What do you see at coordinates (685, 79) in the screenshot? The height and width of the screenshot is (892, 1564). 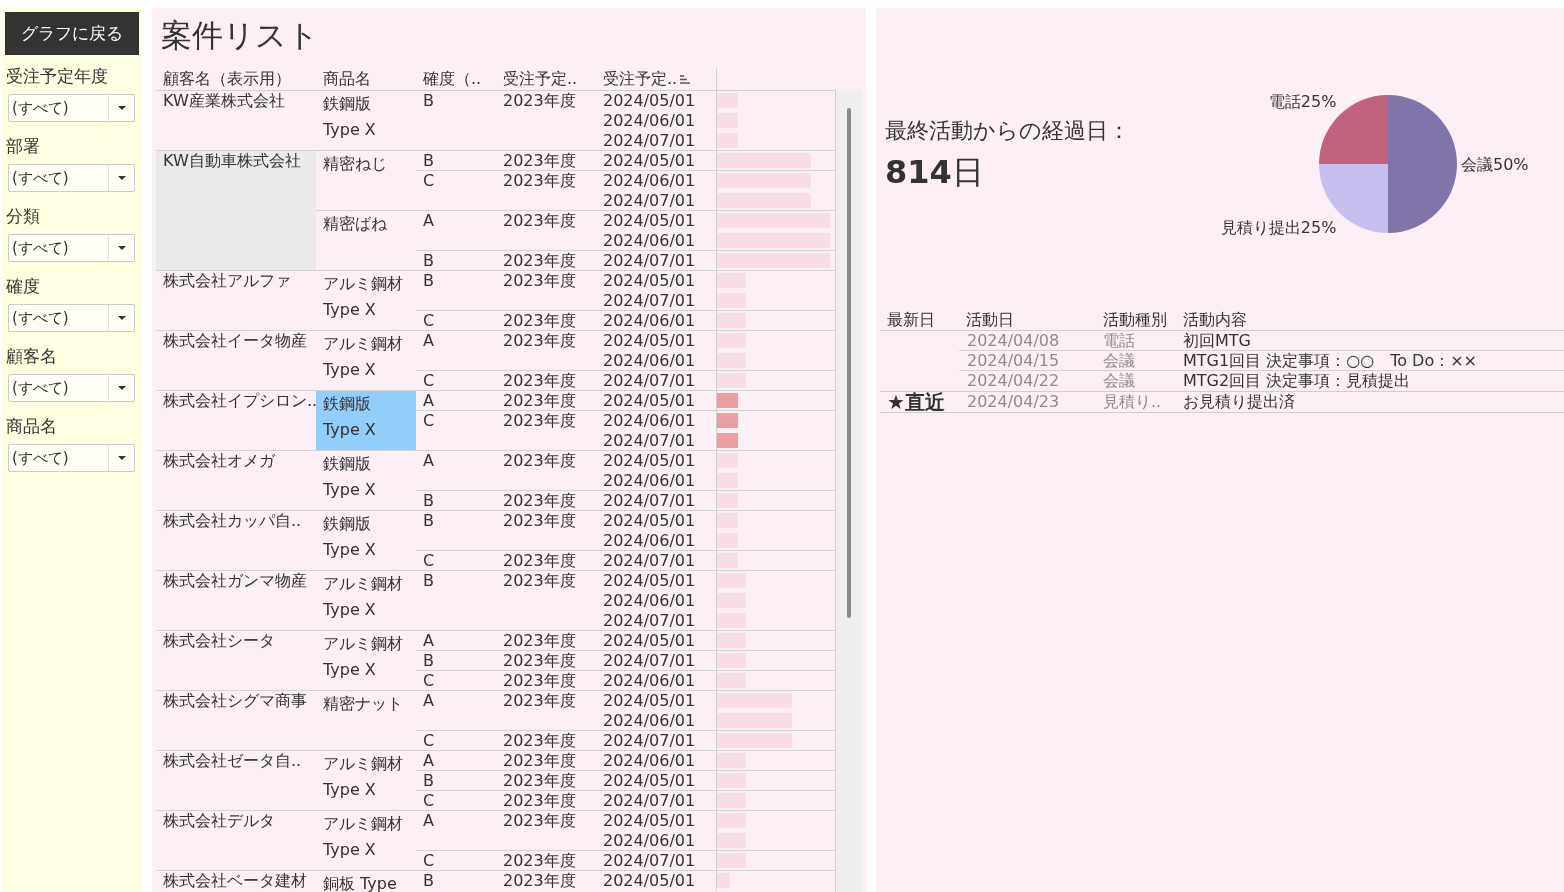 I see `sort-icon` at bounding box center [685, 79].